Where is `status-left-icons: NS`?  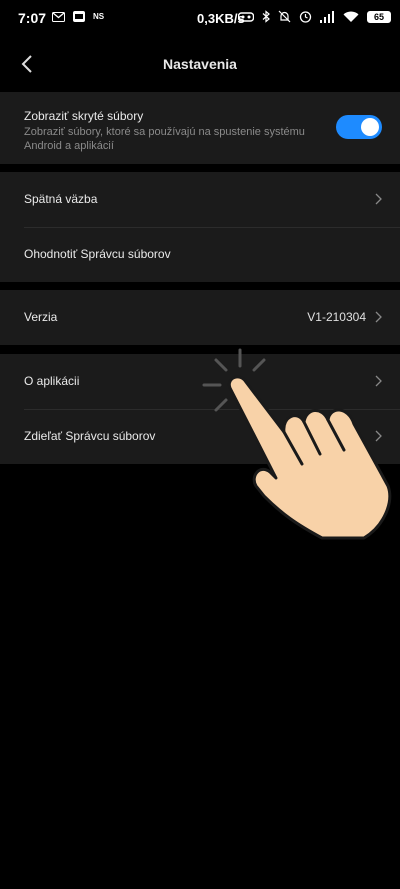
status-left-icons: NS is located at coordinates (78, 16).